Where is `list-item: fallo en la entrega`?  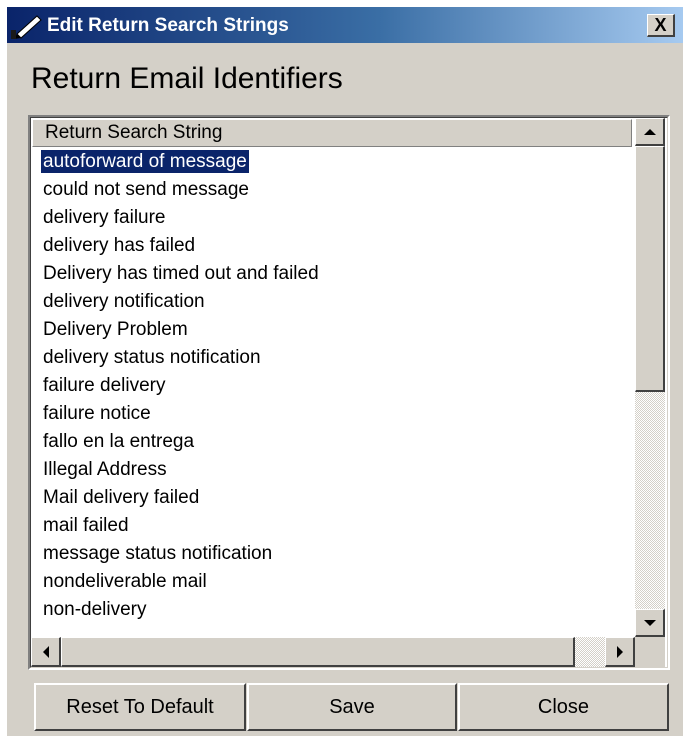 list-item: fallo en la entrega is located at coordinates (333, 442).